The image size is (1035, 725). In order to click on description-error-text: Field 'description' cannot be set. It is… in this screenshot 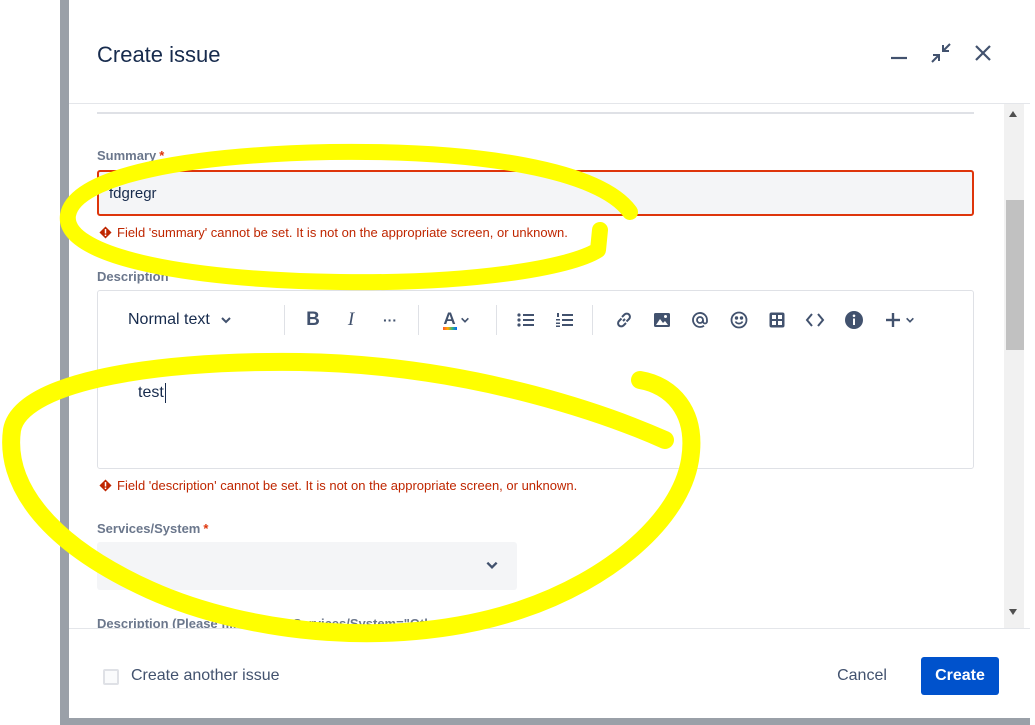, I will do `click(347, 485)`.